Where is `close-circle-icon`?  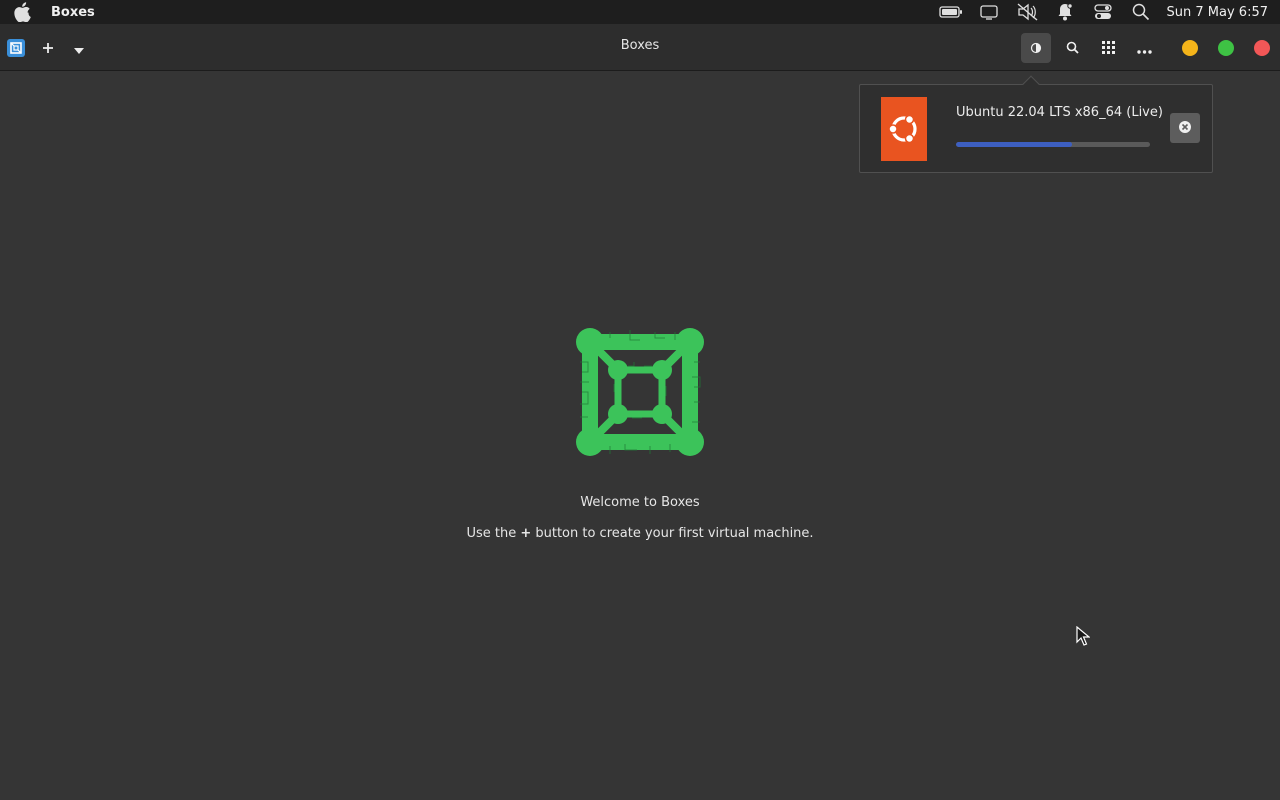 close-circle-icon is located at coordinates (1185, 128).